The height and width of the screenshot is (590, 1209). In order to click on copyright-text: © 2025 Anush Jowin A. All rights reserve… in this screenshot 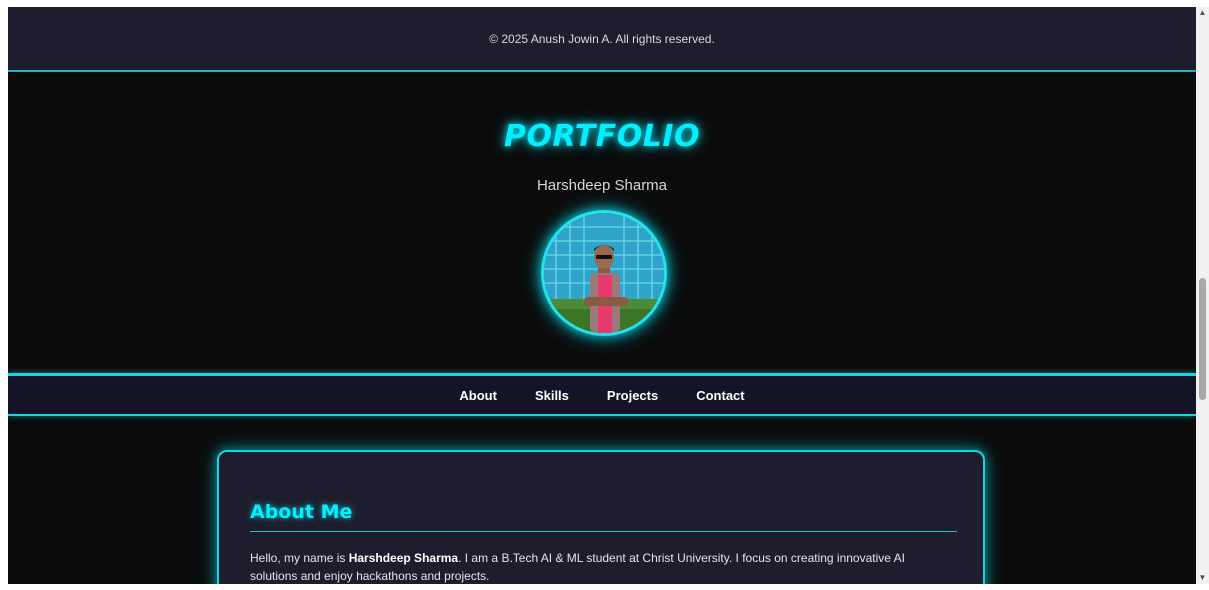, I will do `click(602, 38)`.